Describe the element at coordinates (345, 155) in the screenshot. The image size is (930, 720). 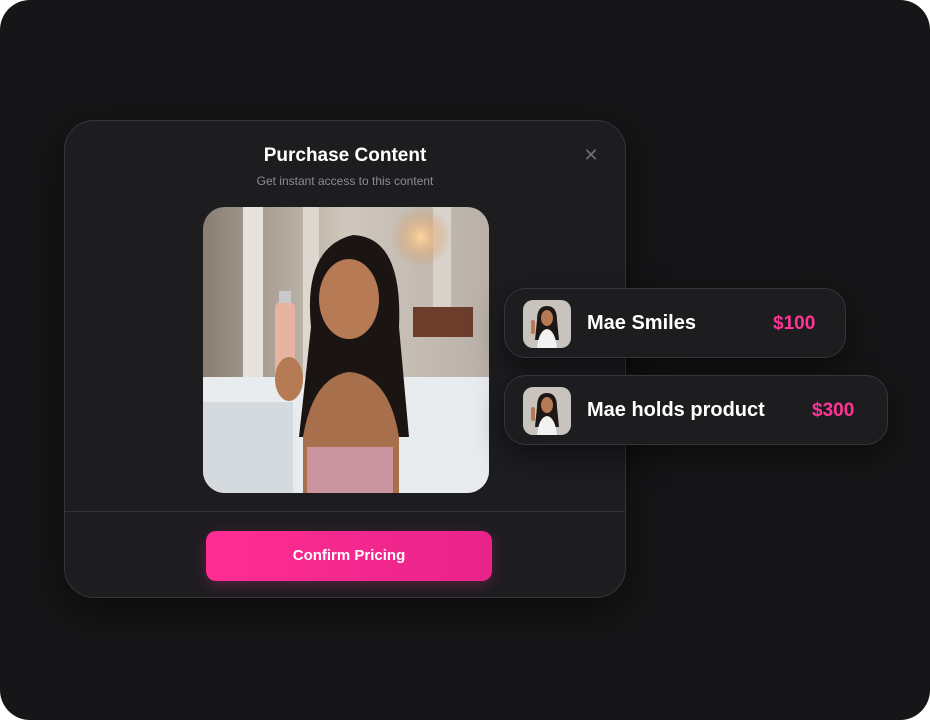
I see `modal-title: Purchase Content` at that location.